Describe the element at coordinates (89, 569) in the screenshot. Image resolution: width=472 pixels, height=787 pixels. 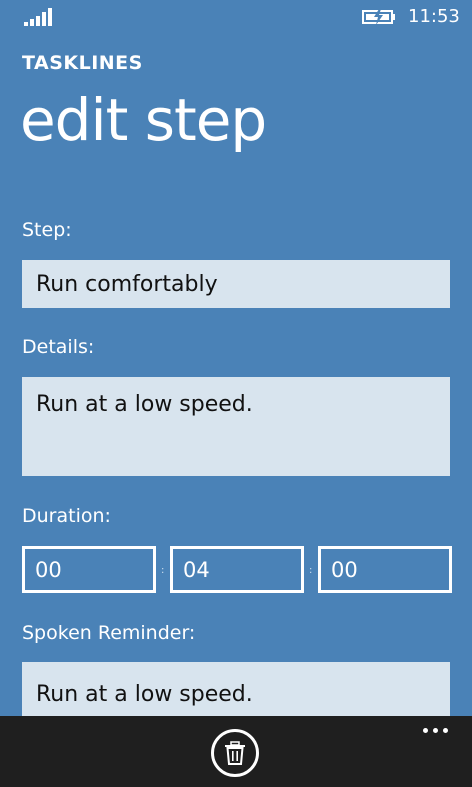
I see `duration-hours-input` at that location.